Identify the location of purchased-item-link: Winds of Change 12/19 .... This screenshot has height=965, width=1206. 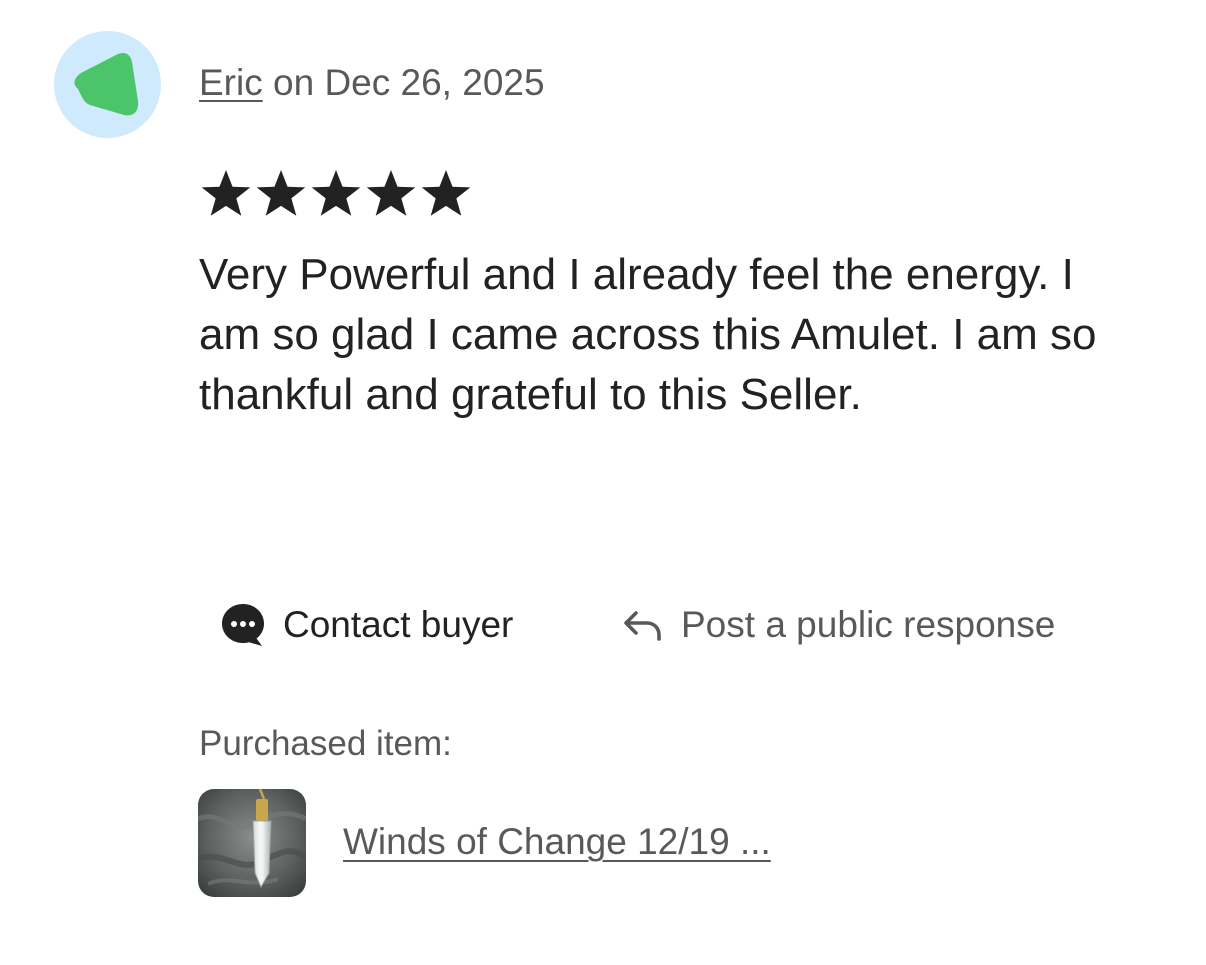
(557, 842).